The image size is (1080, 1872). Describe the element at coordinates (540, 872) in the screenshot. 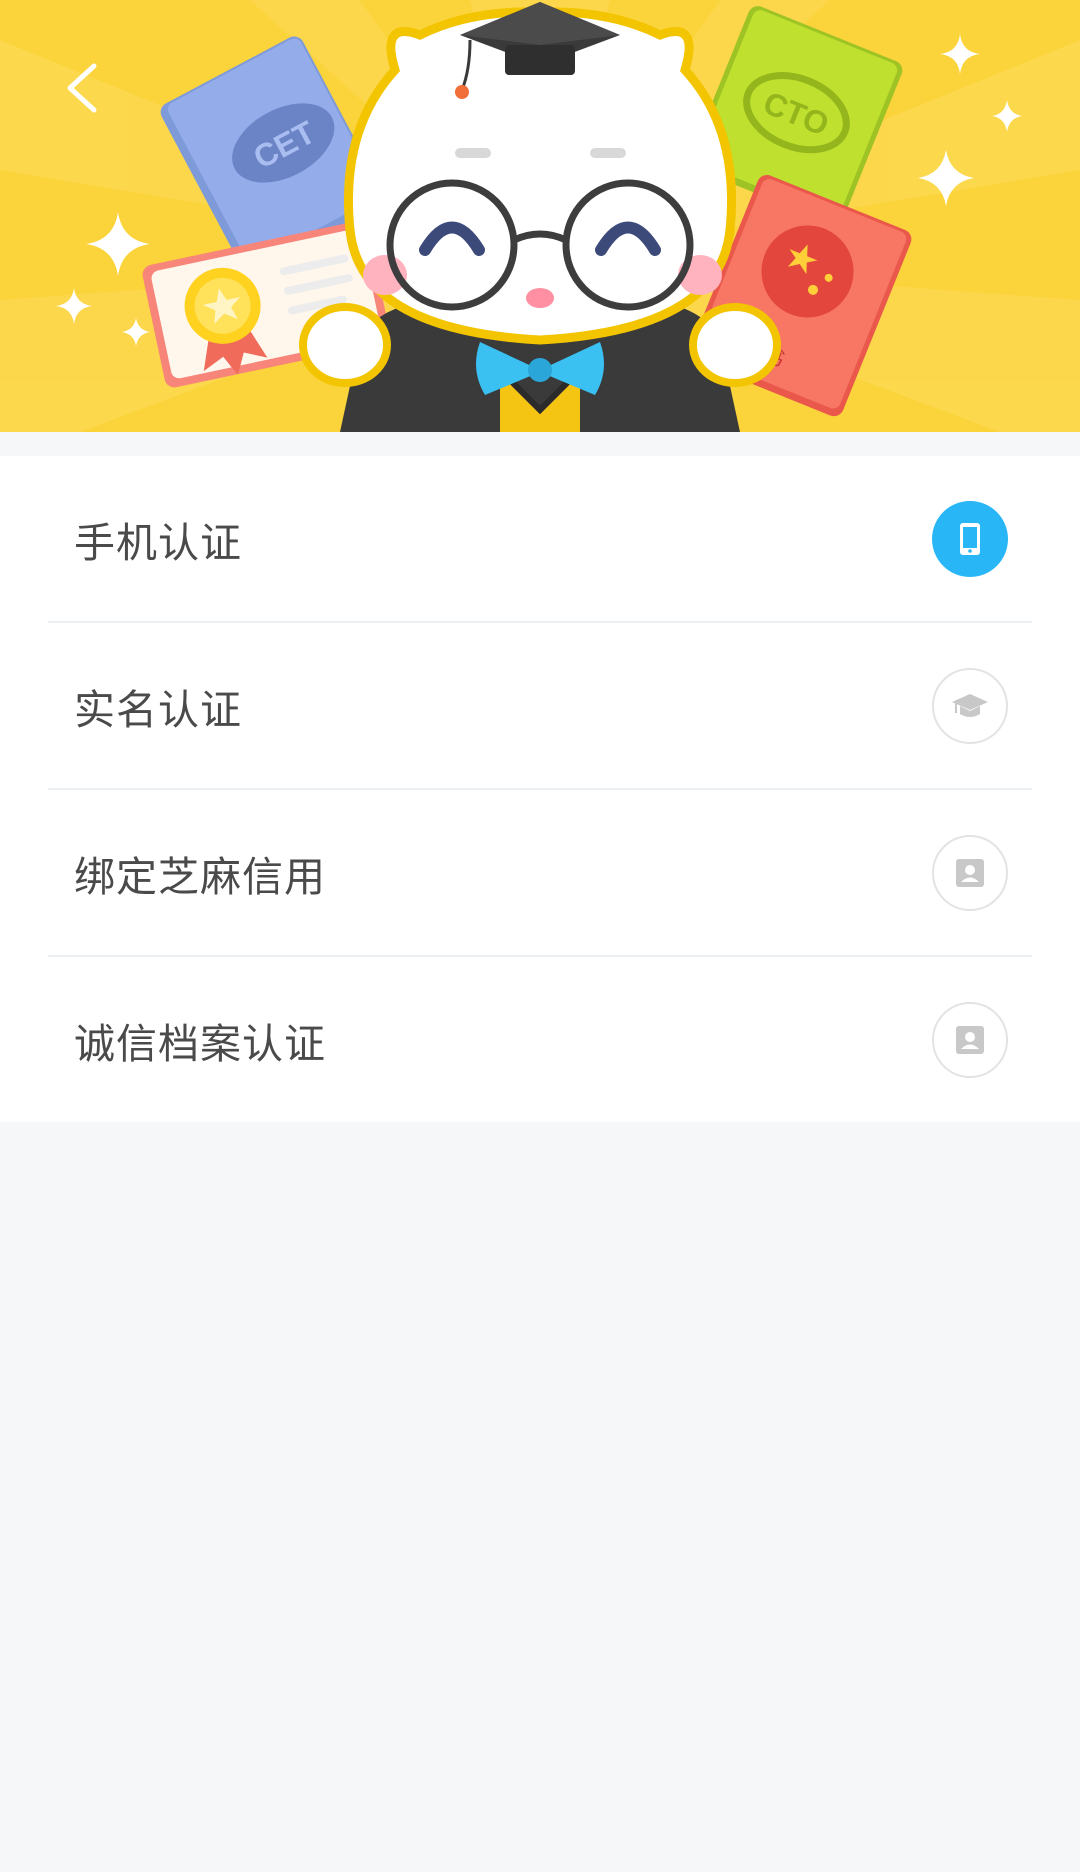

I see `list-item-zhima-credit: 绑定芝麻信用` at that location.